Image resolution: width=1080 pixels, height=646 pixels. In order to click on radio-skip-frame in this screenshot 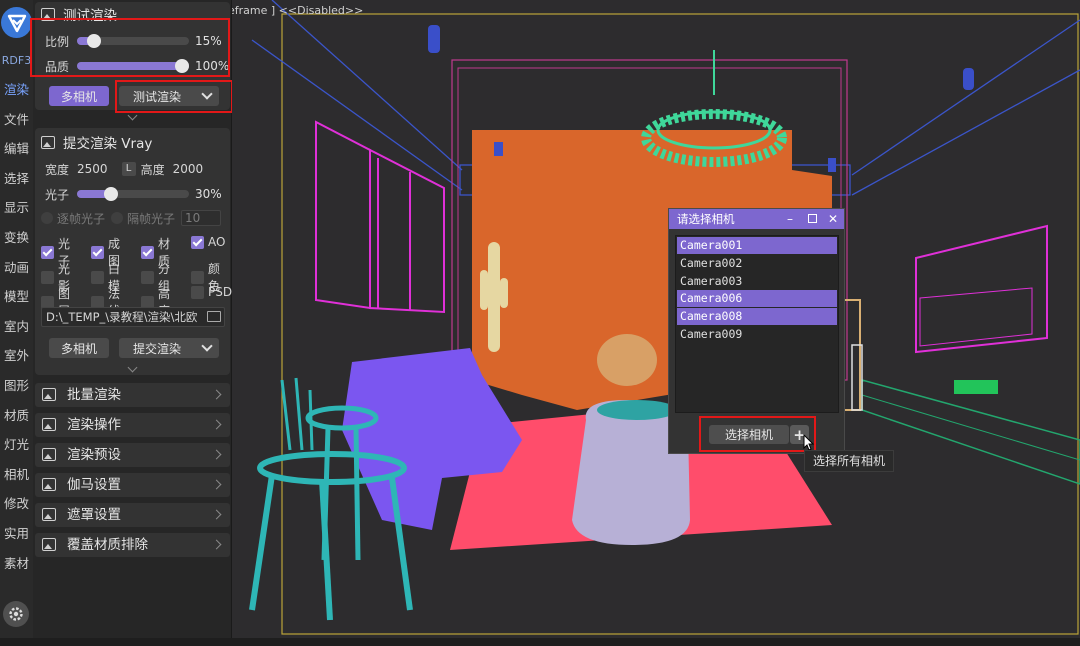, I will do `click(117, 218)`.